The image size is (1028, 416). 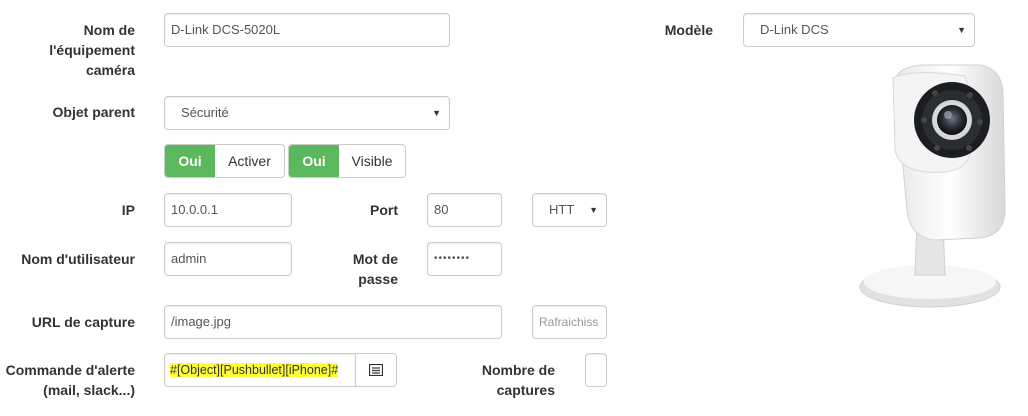 What do you see at coordinates (78, 259) in the screenshot?
I see `username-label: Nom d'utilisateur` at bounding box center [78, 259].